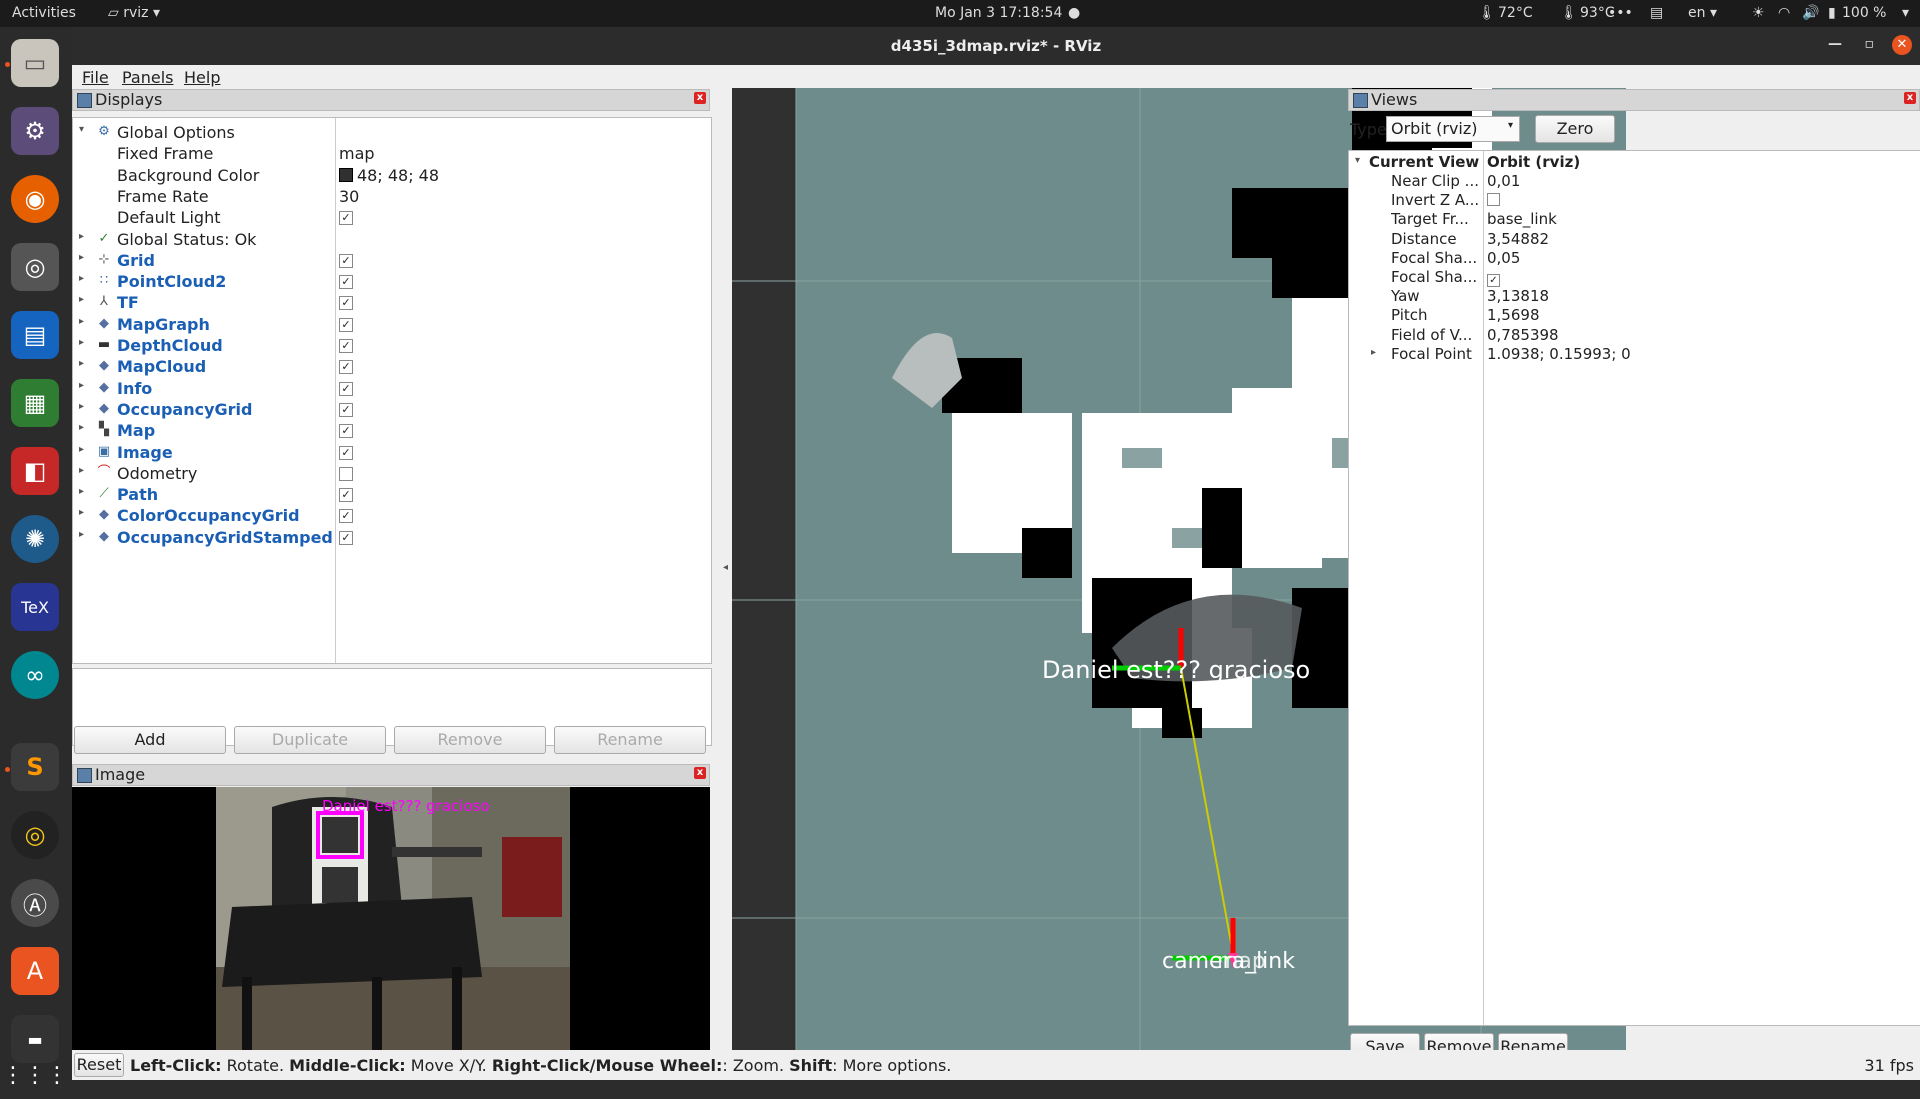 Image resolution: width=1920 pixels, height=1099 pixels. Describe the element at coordinates (35, 607) in the screenshot. I see `tex-icon: TeX` at that location.